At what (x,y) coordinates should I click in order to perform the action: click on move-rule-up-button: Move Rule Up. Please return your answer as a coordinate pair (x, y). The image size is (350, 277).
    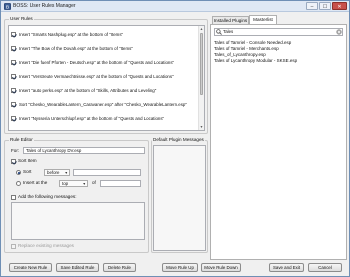
    Looking at the image, I should click on (180, 267).